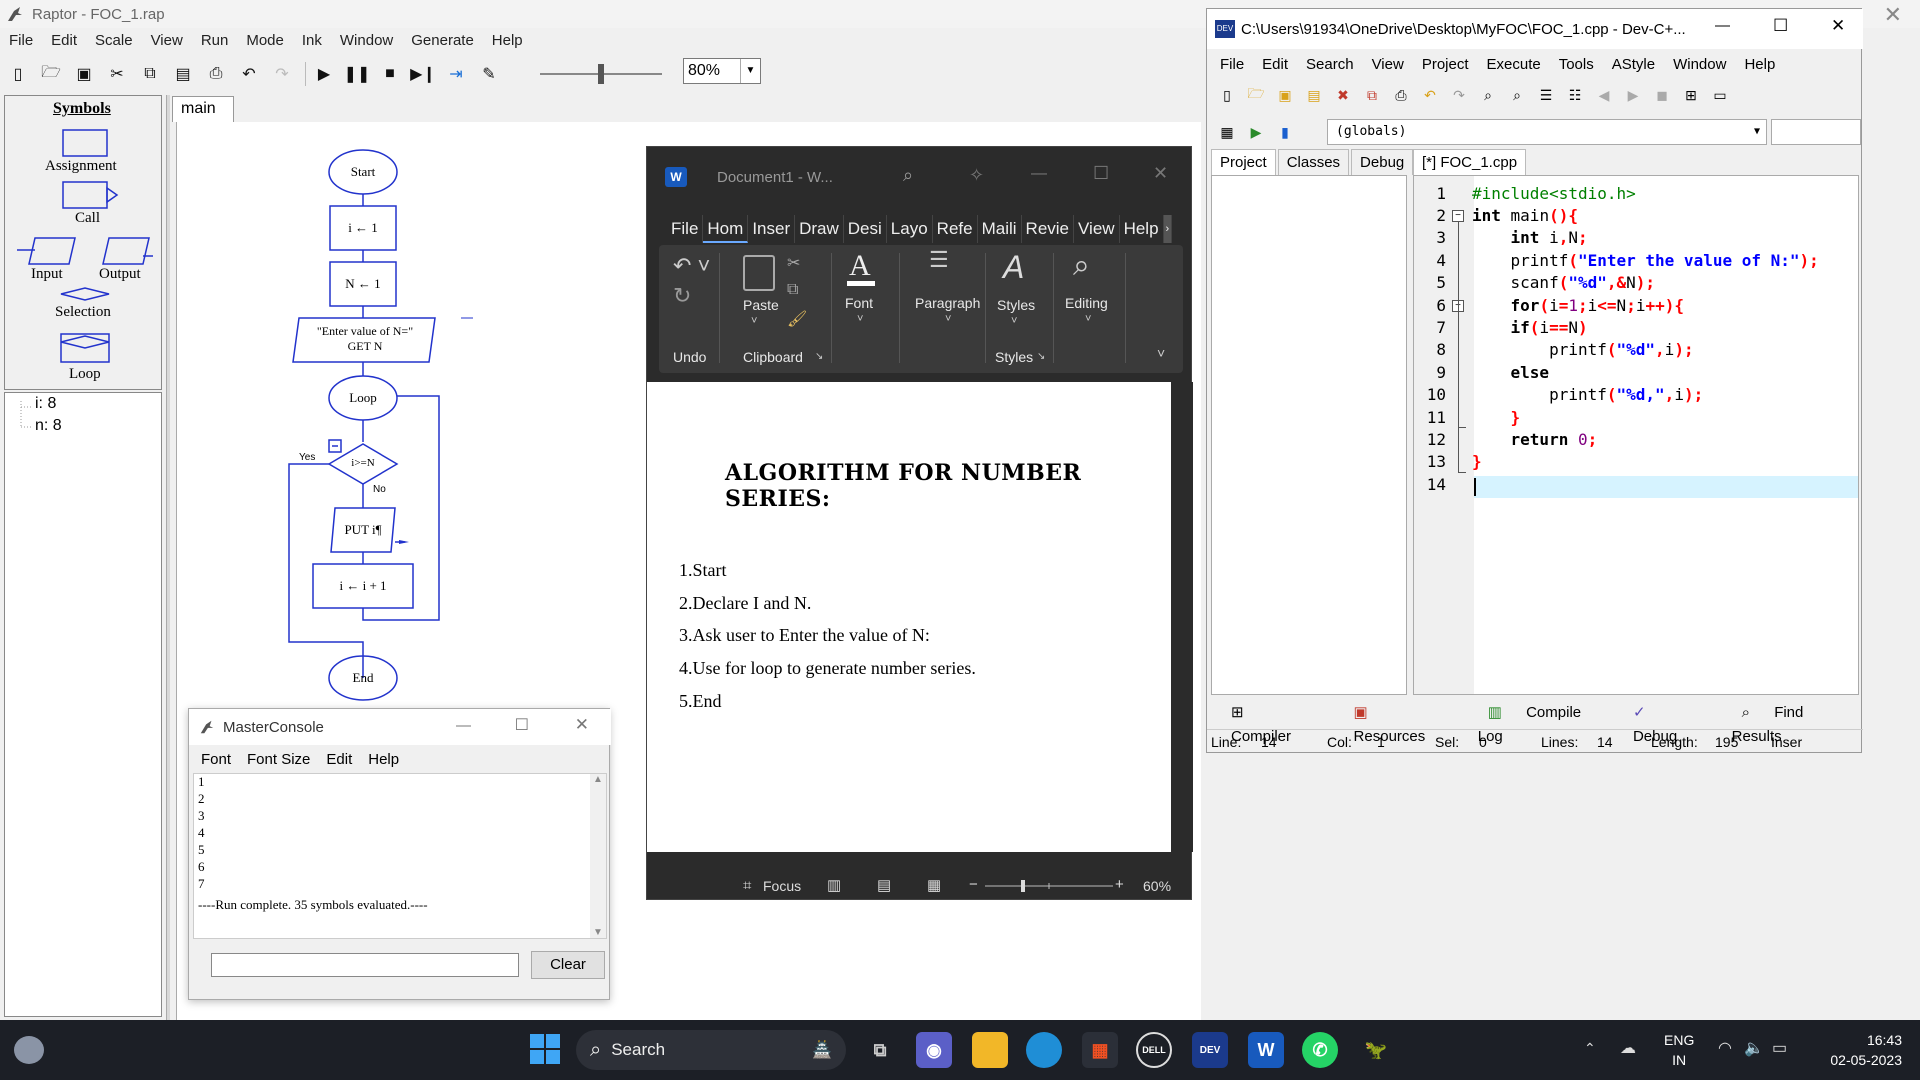 The image size is (1920, 1080). What do you see at coordinates (934, 1050) in the screenshot?
I see `teams-chat-icon: ◉` at bounding box center [934, 1050].